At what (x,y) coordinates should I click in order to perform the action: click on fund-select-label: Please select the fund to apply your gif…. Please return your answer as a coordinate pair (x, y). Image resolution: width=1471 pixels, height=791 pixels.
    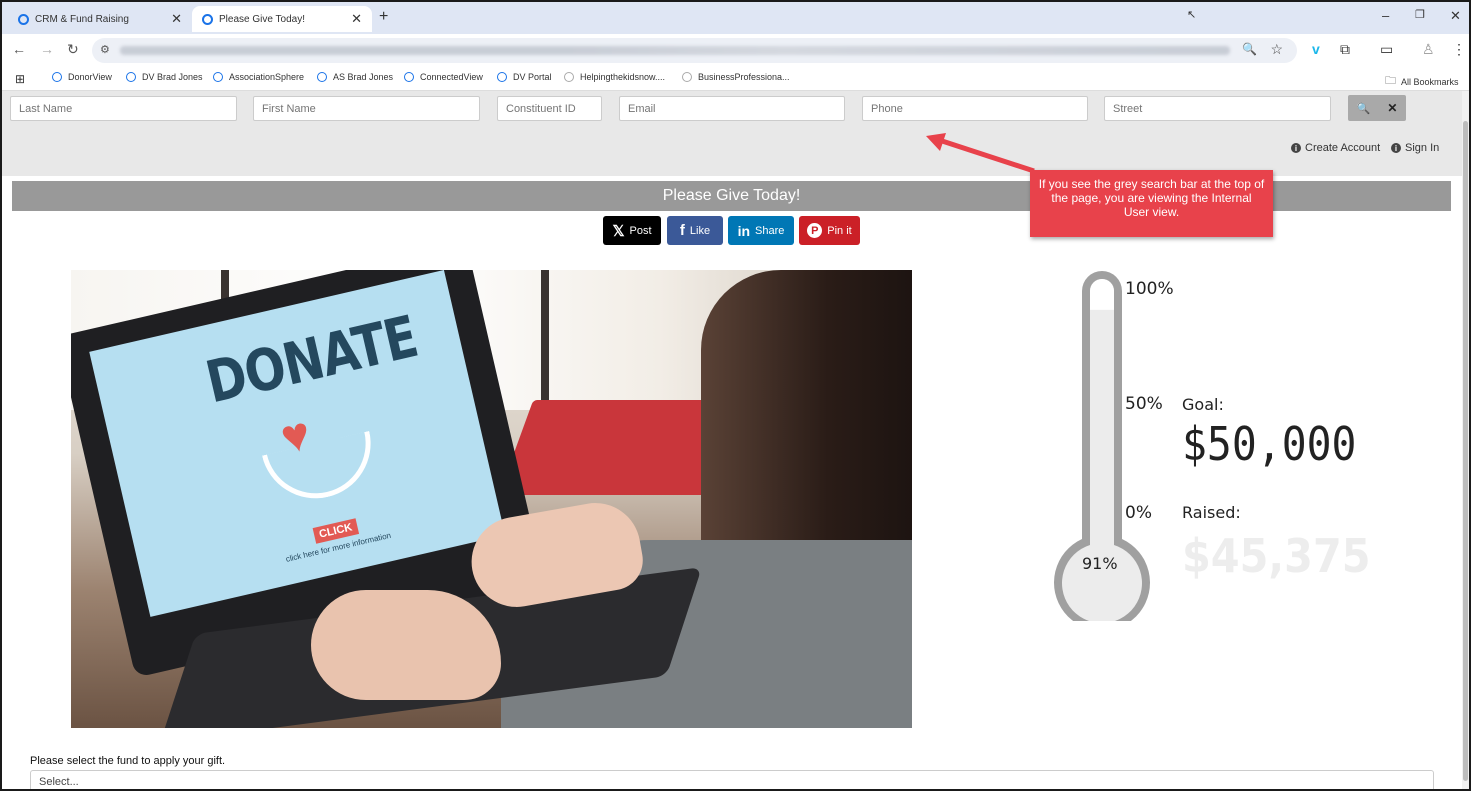
    Looking at the image, I should click on (128, 761).